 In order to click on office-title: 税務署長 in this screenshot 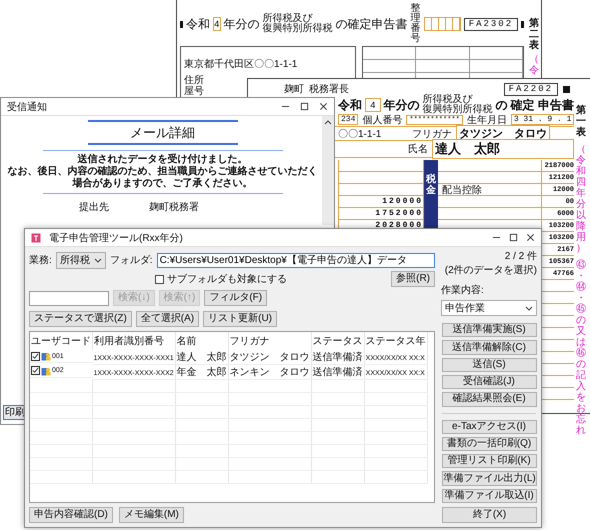, I will do `click(329, 89)`.